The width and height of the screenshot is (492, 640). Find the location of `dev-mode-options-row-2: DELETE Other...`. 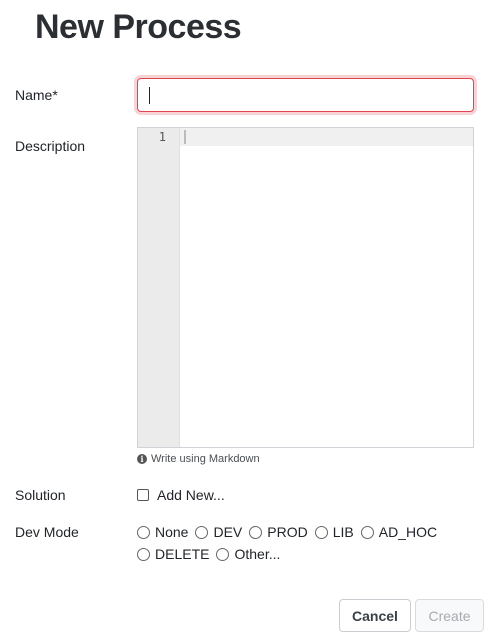

dev-mode-options-row-2: DELETE Other... is located at coordinates (212, 554).